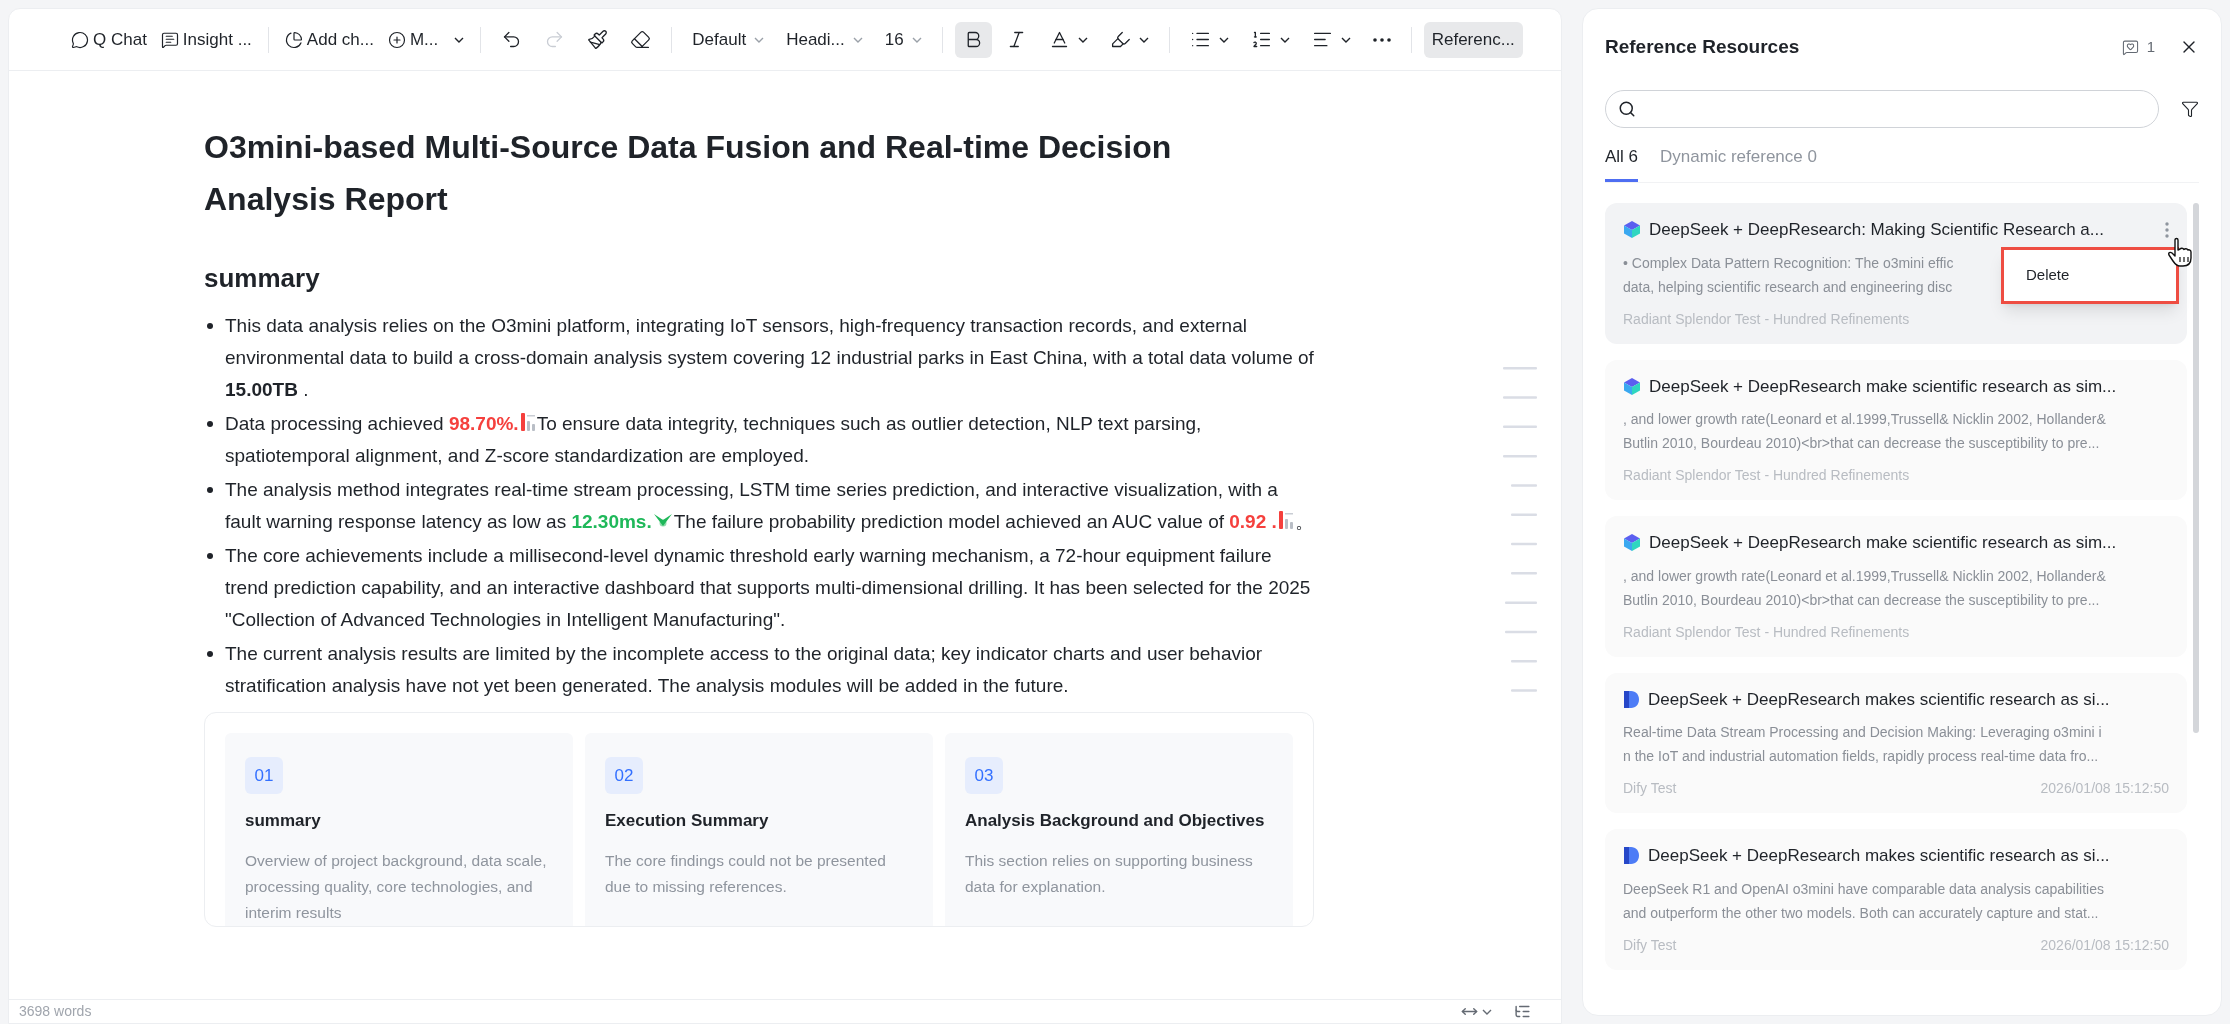 This screenshot has height=1024, width=2230. Describe the element at coordinates (55, 1011) in the screenshot. I see `word-count: 3698 words` at that location.